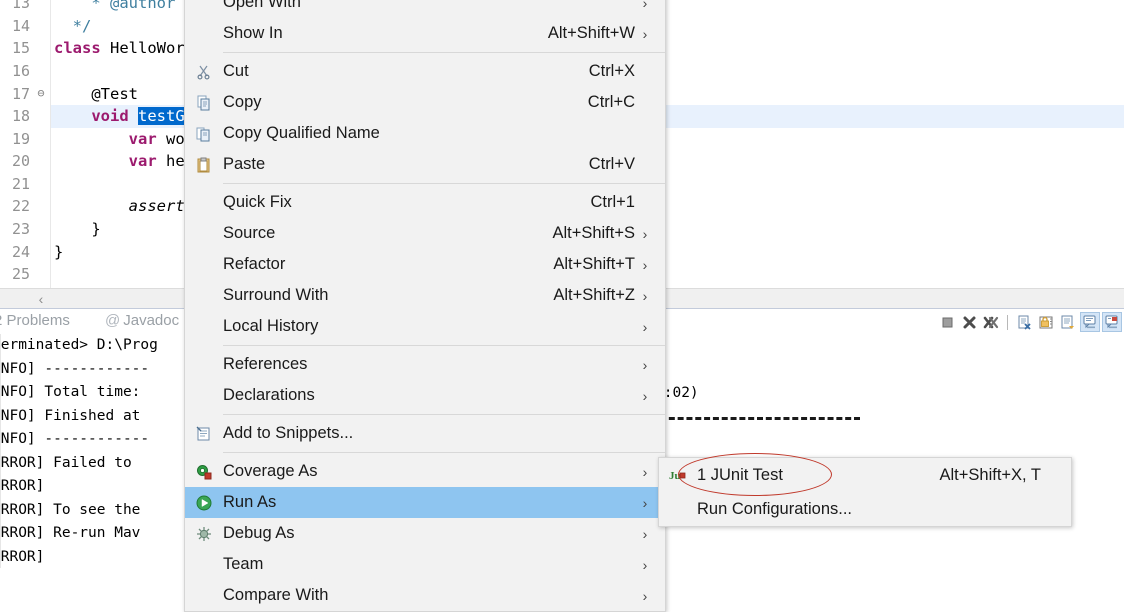  I want to click on fold-marker-icon: ⊖, so click(41, 93).